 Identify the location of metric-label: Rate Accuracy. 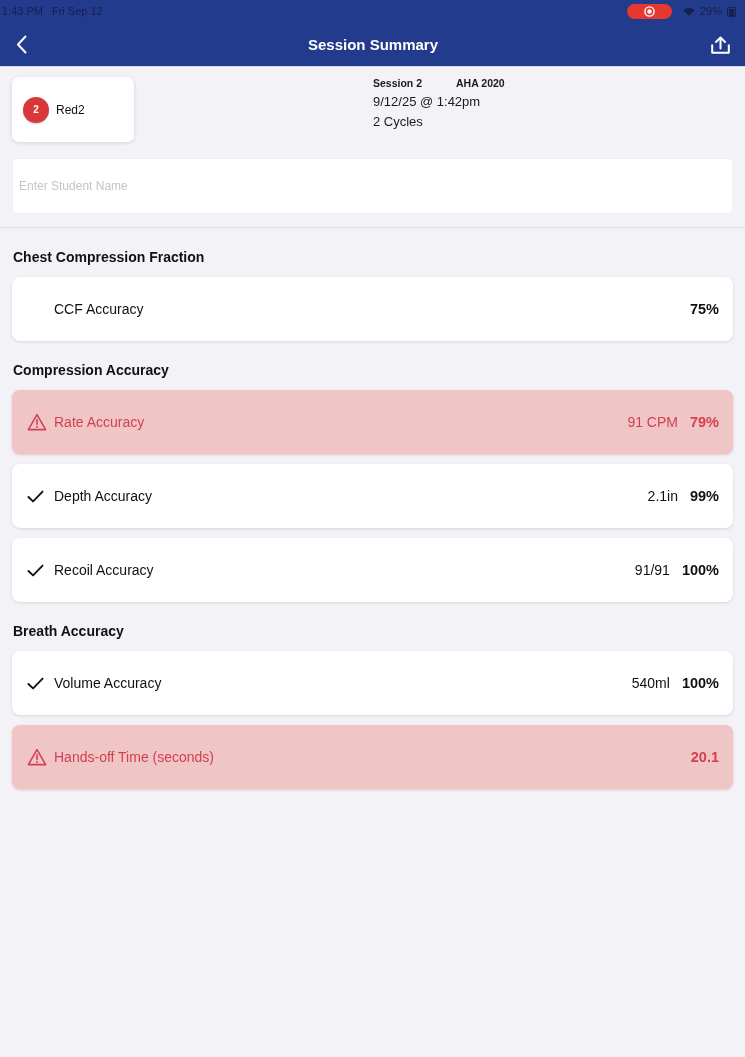
(99, 422).